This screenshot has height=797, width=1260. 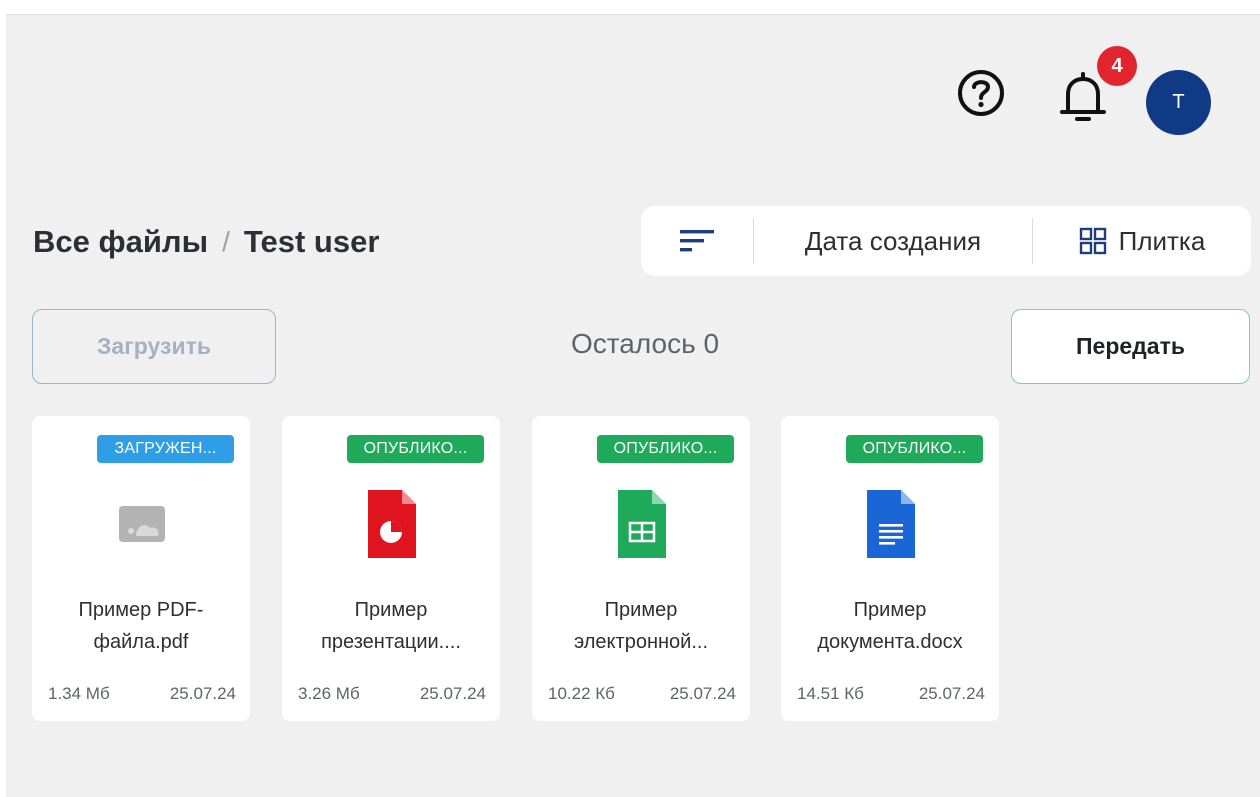 I want to click on file-meta: 3.26 Мб 25.07.24, so click(x=392, y=694).